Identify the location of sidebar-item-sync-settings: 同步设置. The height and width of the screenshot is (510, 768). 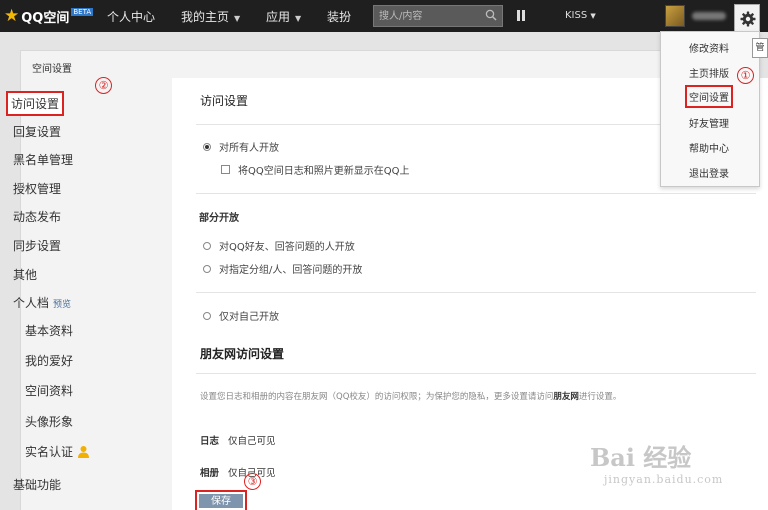
(37, 245).